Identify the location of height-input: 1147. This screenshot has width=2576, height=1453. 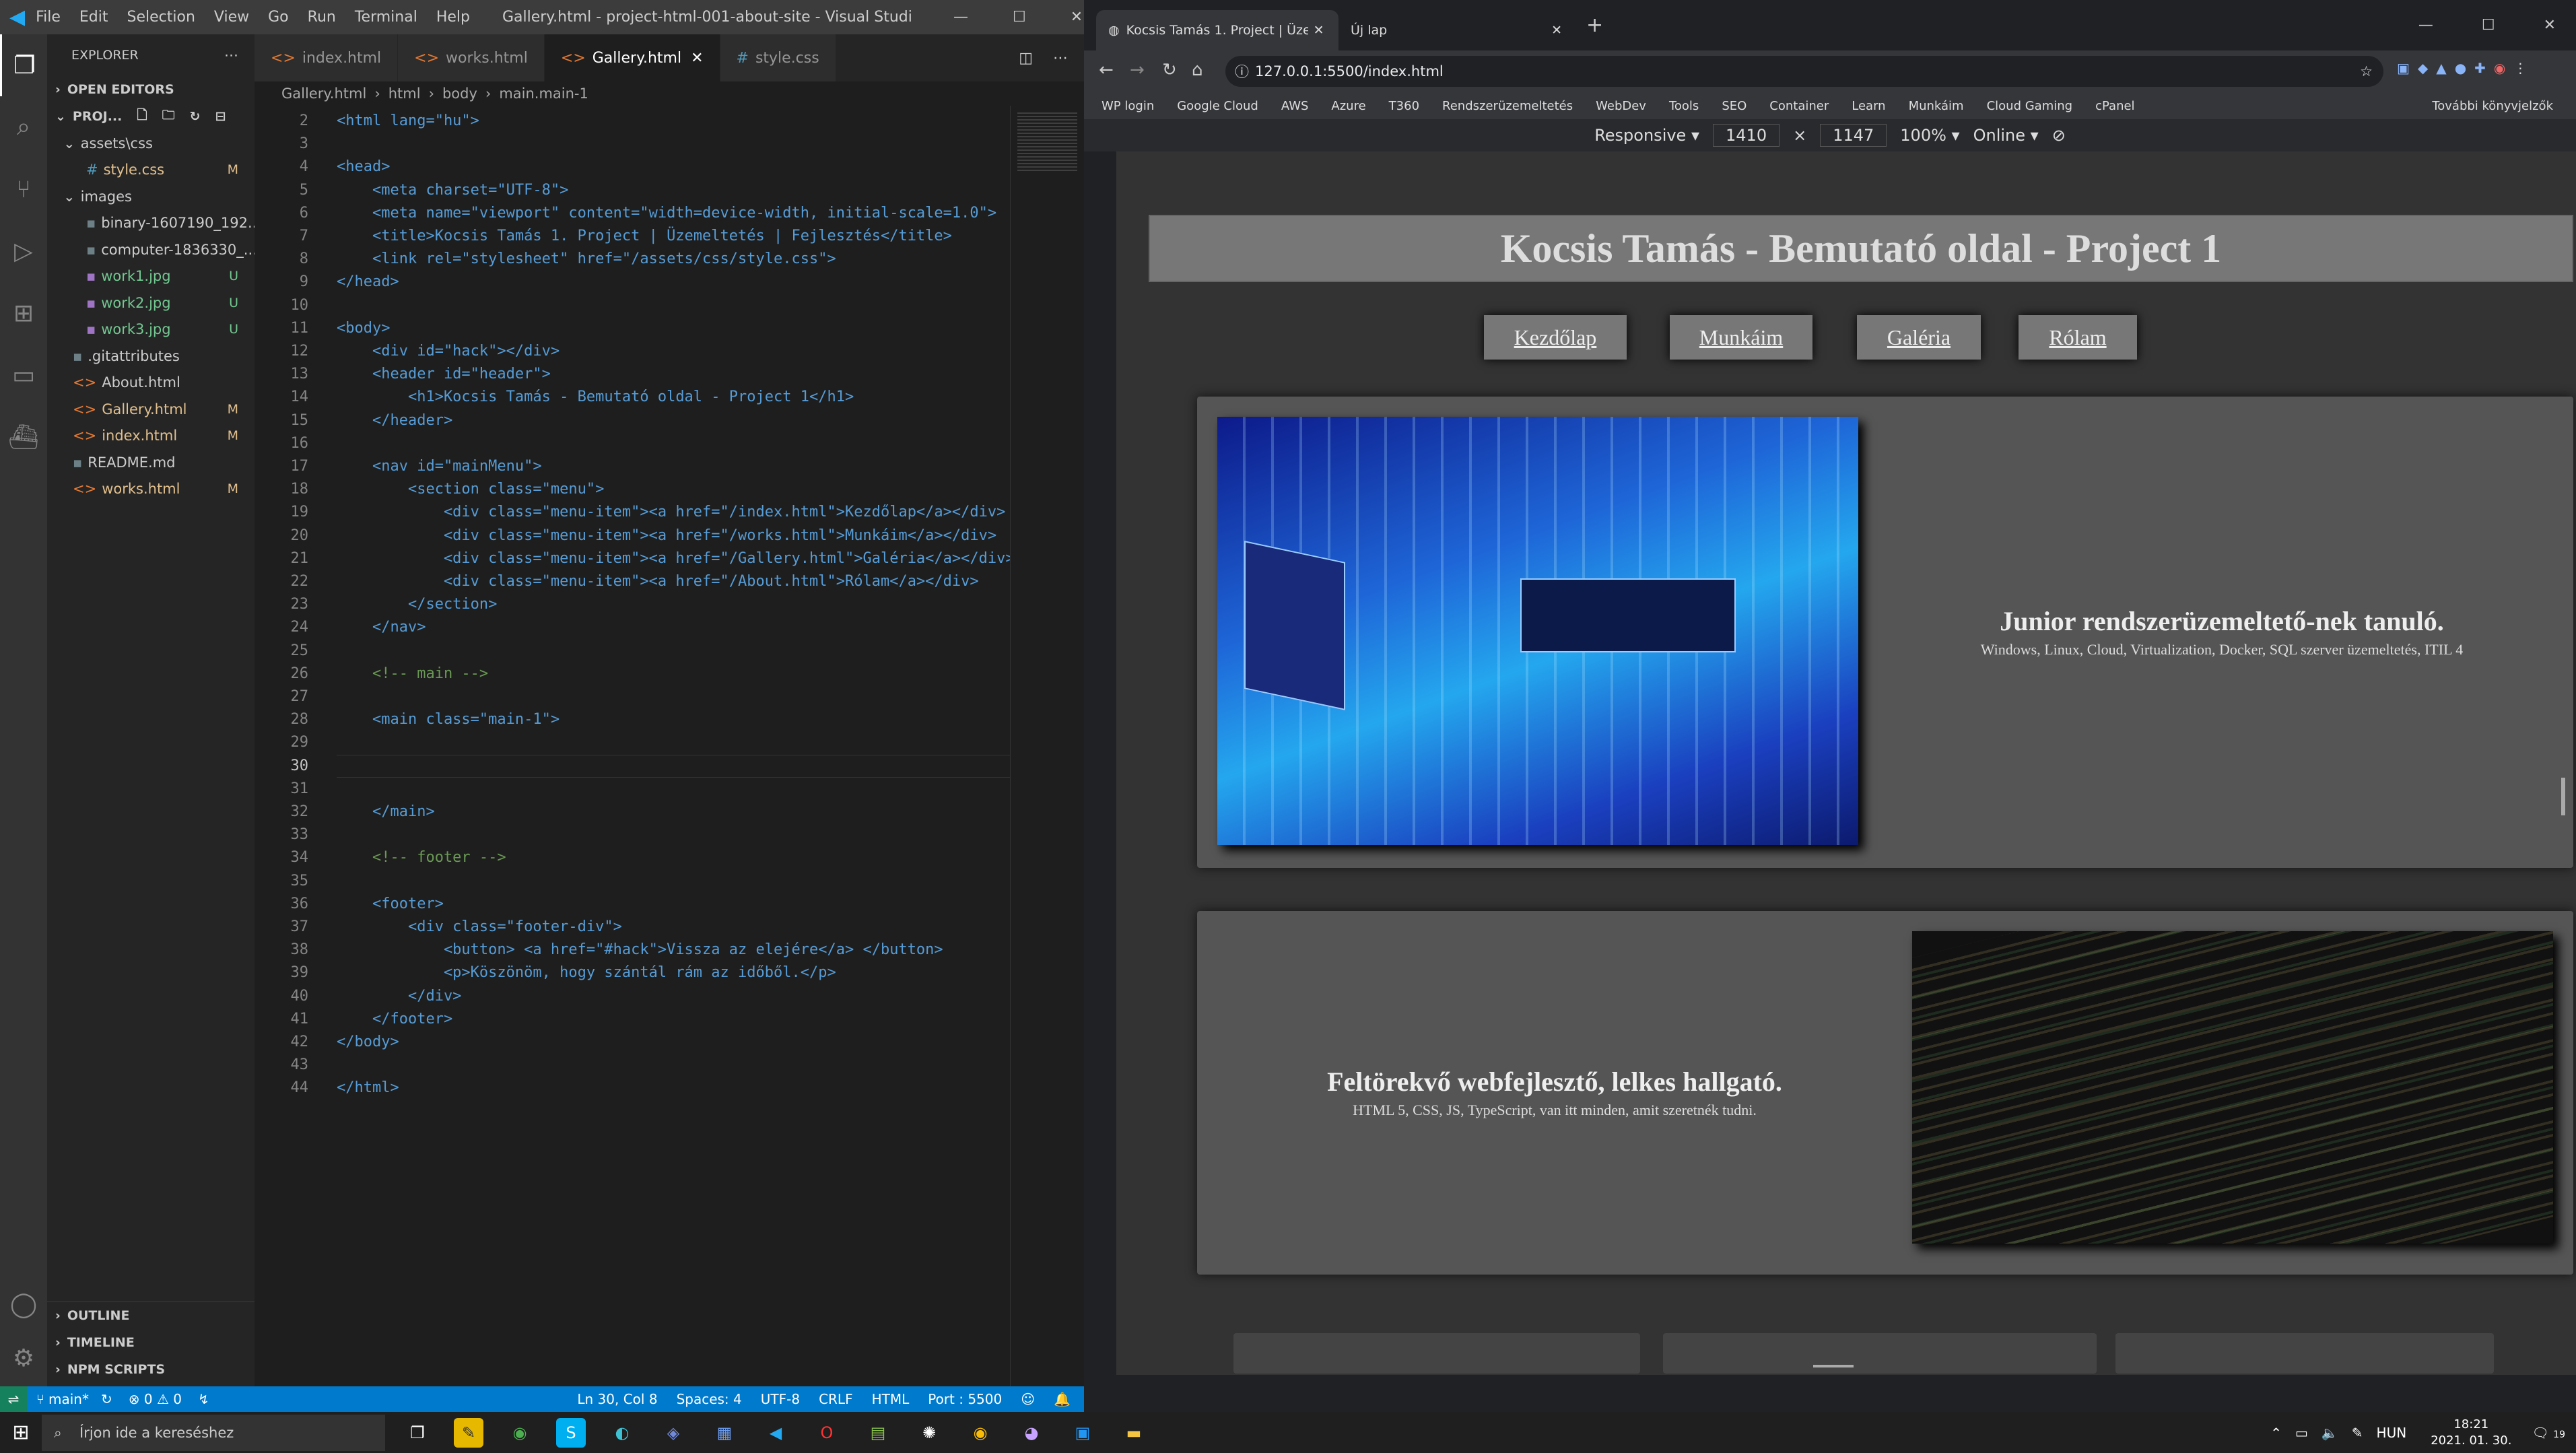
(1854, 135).